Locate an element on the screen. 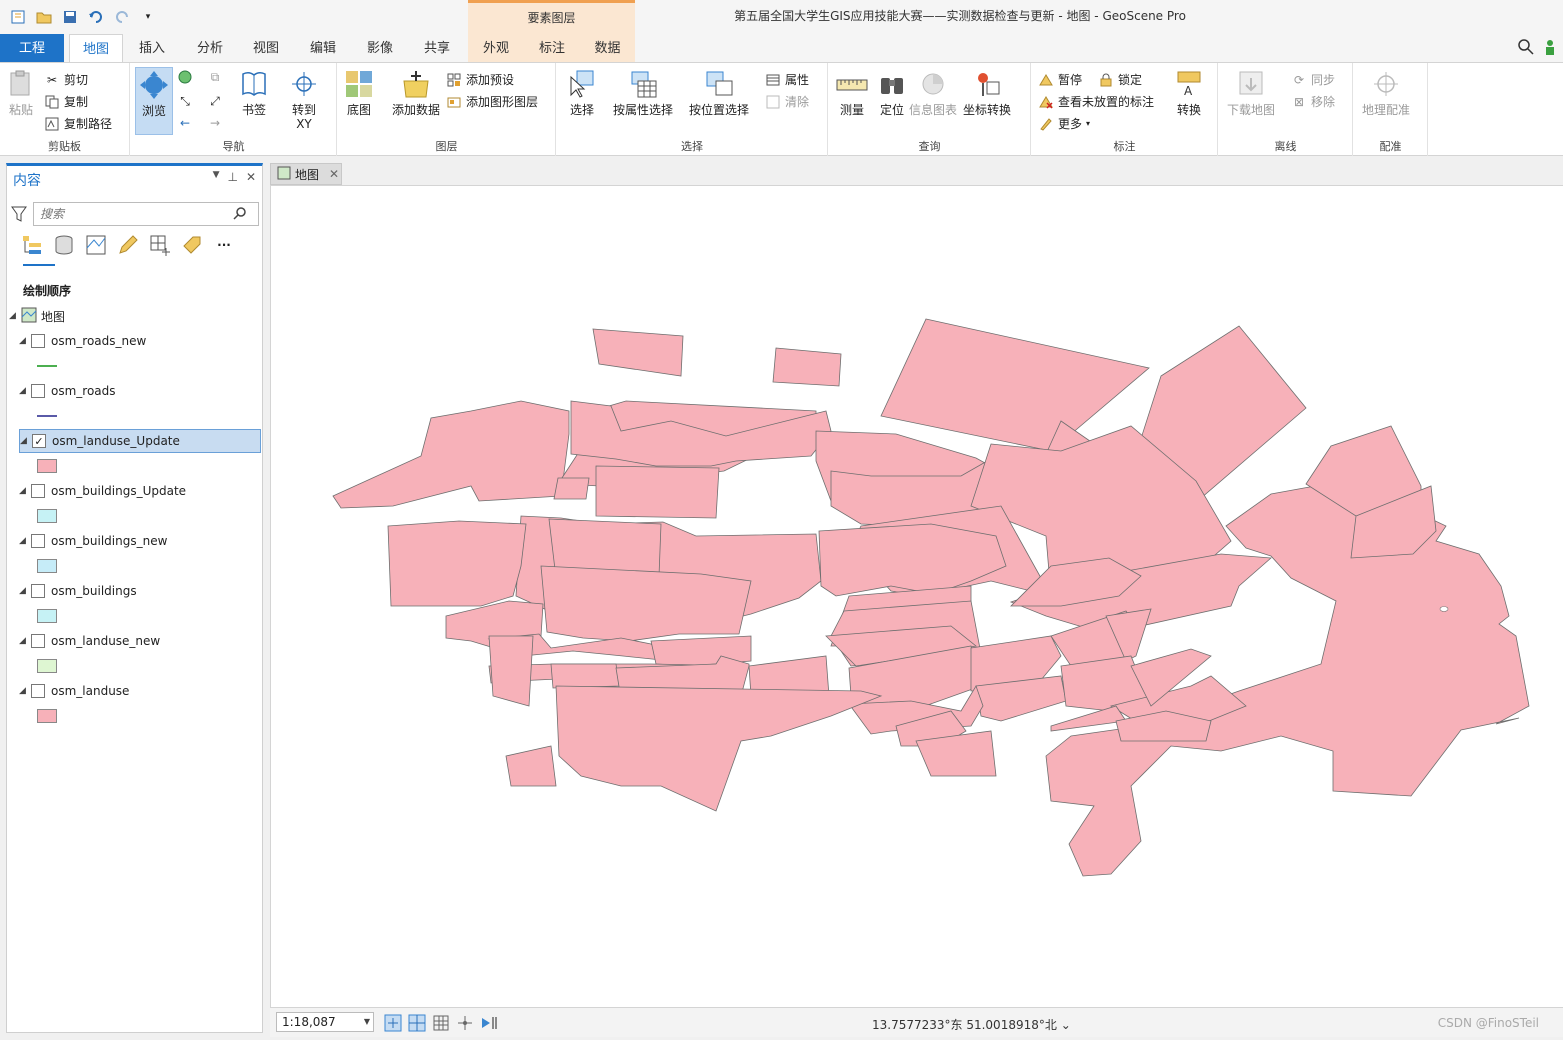 The height and width of the screenshot is (1040, 1563). tab-share: 共享 is located at coordinates (437, 48).